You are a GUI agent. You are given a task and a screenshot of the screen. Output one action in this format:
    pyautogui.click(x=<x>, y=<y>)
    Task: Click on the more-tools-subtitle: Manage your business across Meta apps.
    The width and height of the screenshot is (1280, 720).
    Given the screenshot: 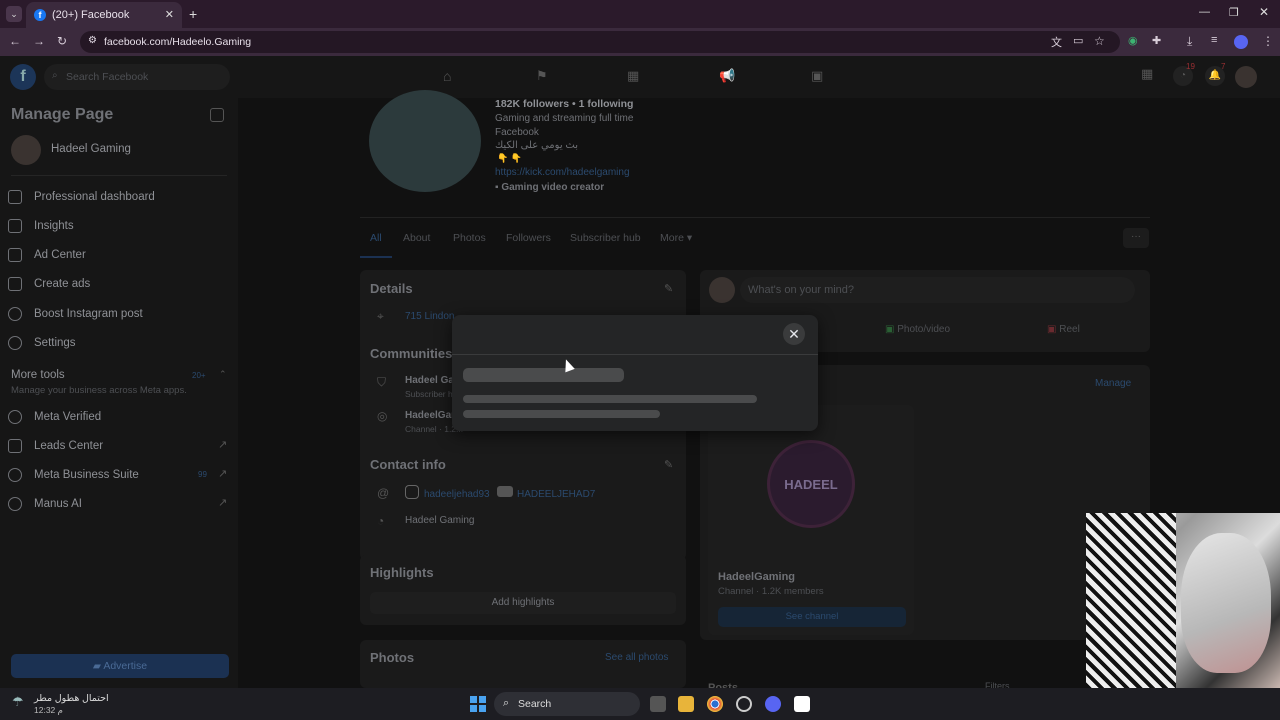 What is the action you would take?
    pyautogui.click(x=99, y=390)
    